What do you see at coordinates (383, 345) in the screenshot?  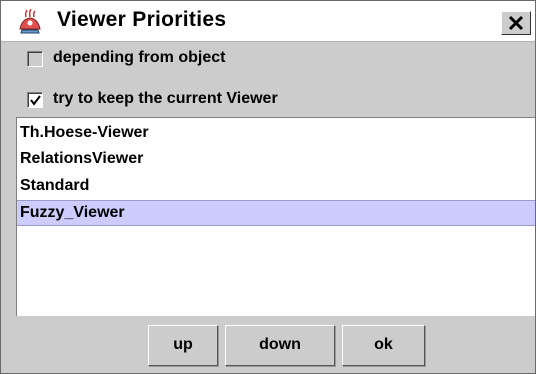 I see `ok-button: ok` at bounding box center [383, 345].